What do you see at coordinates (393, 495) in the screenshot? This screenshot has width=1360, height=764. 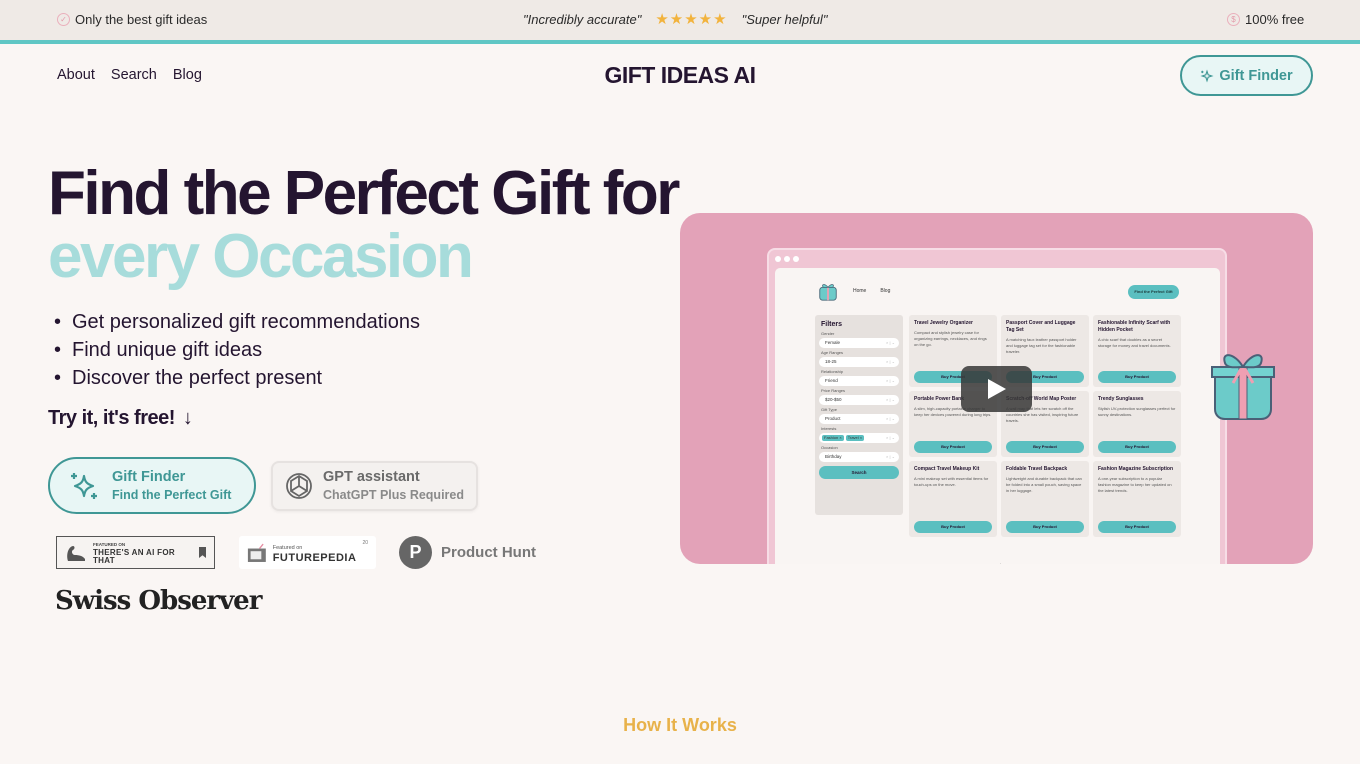 I see `gpt-assistant-subtitle: ChatGPT Plus Required` at bounding box center [393, 495].